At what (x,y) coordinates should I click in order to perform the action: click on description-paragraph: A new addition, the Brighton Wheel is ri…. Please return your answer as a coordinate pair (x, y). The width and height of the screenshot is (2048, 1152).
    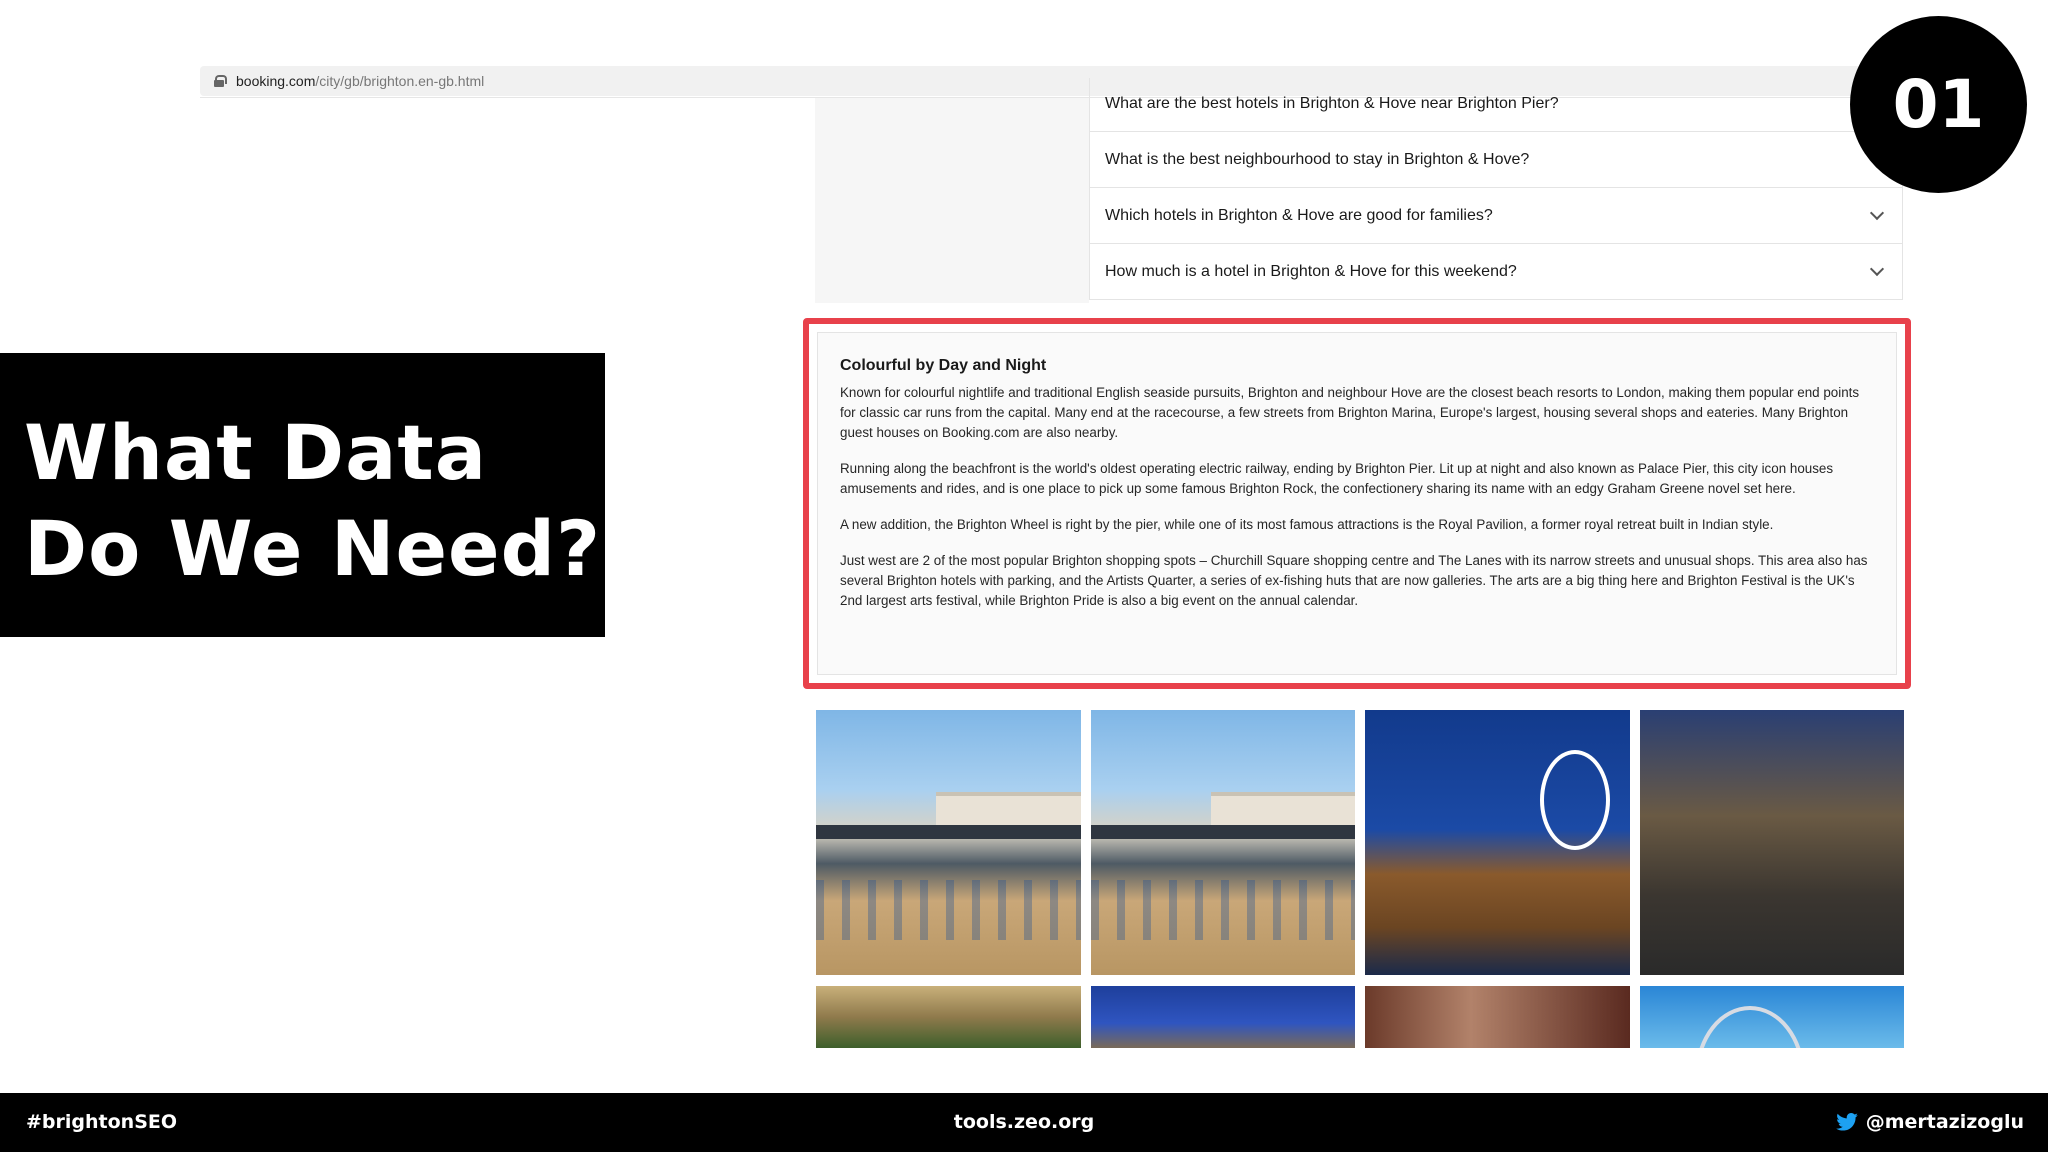
    Looking at the image, I should click on (1307, 524).